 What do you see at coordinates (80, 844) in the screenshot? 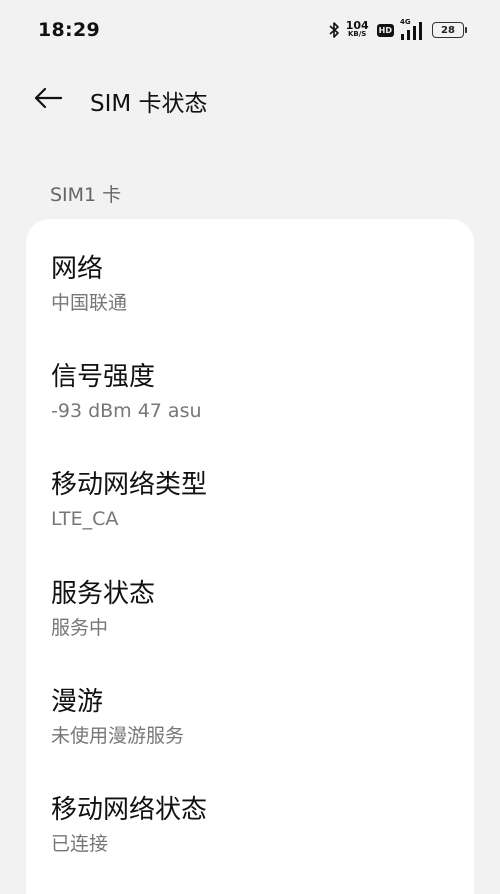
I see `item-value: 已连接` at bounding box center [80, 844].